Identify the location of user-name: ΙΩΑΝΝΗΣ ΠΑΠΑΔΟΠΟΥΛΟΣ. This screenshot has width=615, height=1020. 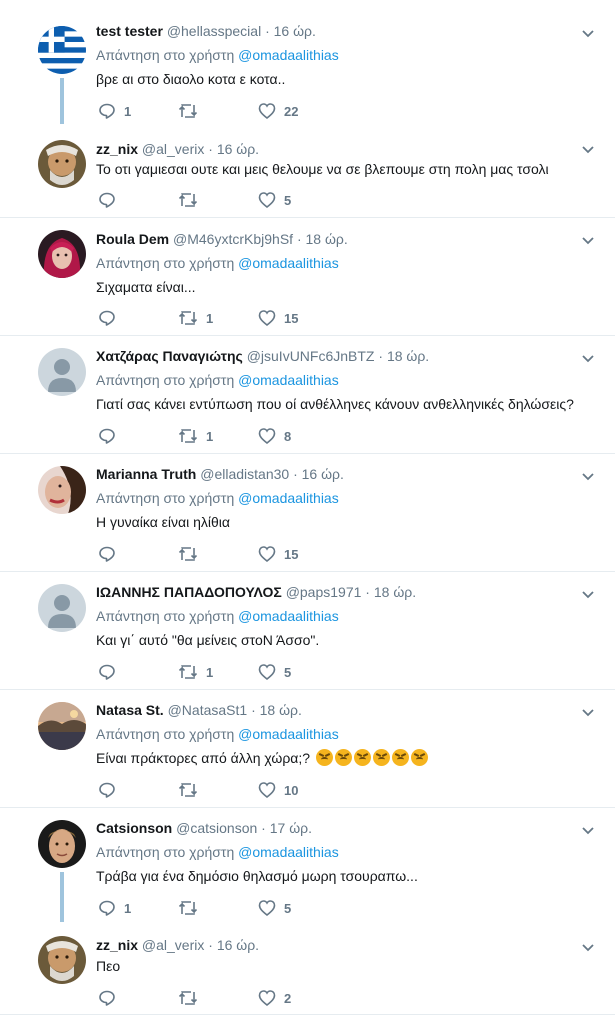
(189, 592).